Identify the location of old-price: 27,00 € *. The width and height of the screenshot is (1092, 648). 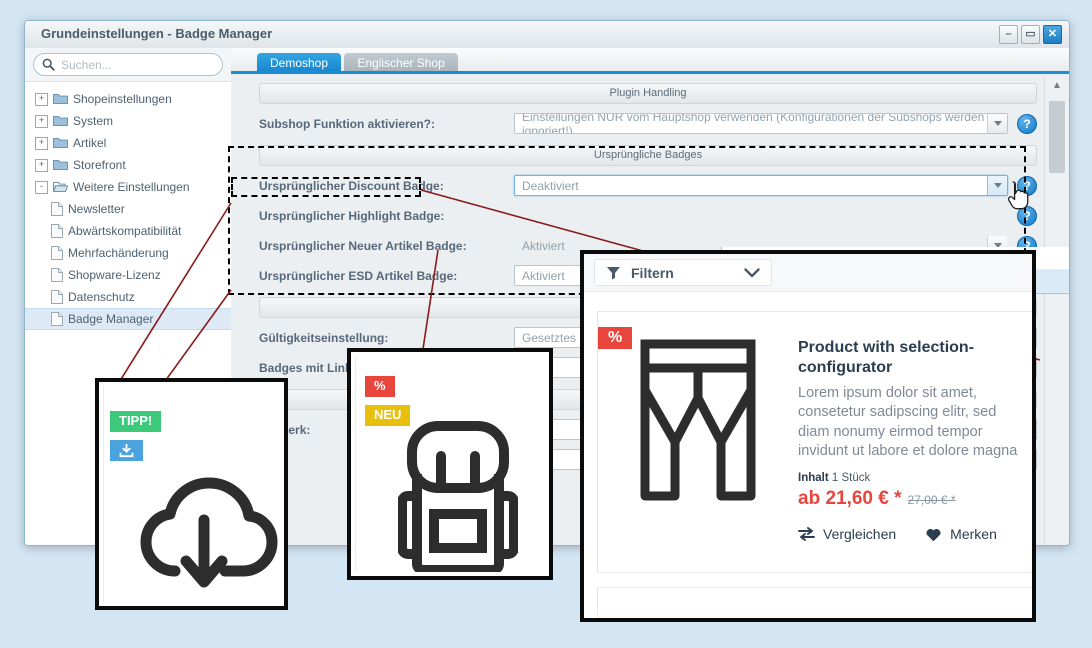
(931, 500).